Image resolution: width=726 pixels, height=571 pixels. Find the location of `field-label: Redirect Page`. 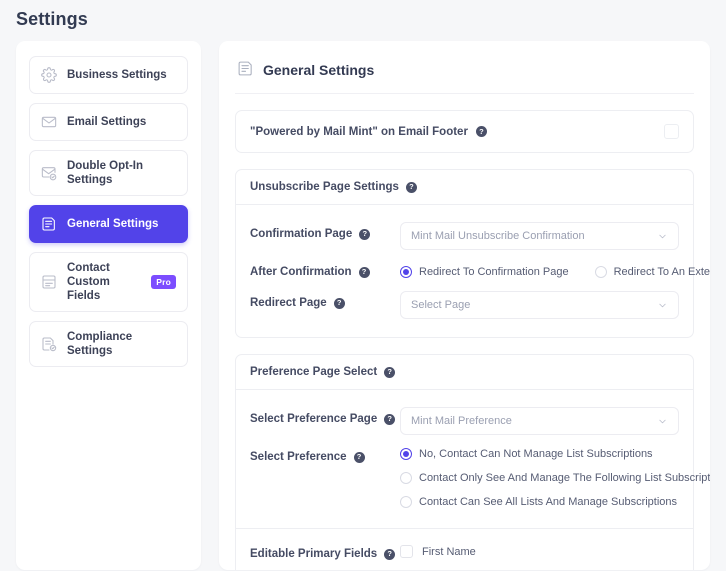

field-label: Redirect Page is located at coordinates (288, 303).